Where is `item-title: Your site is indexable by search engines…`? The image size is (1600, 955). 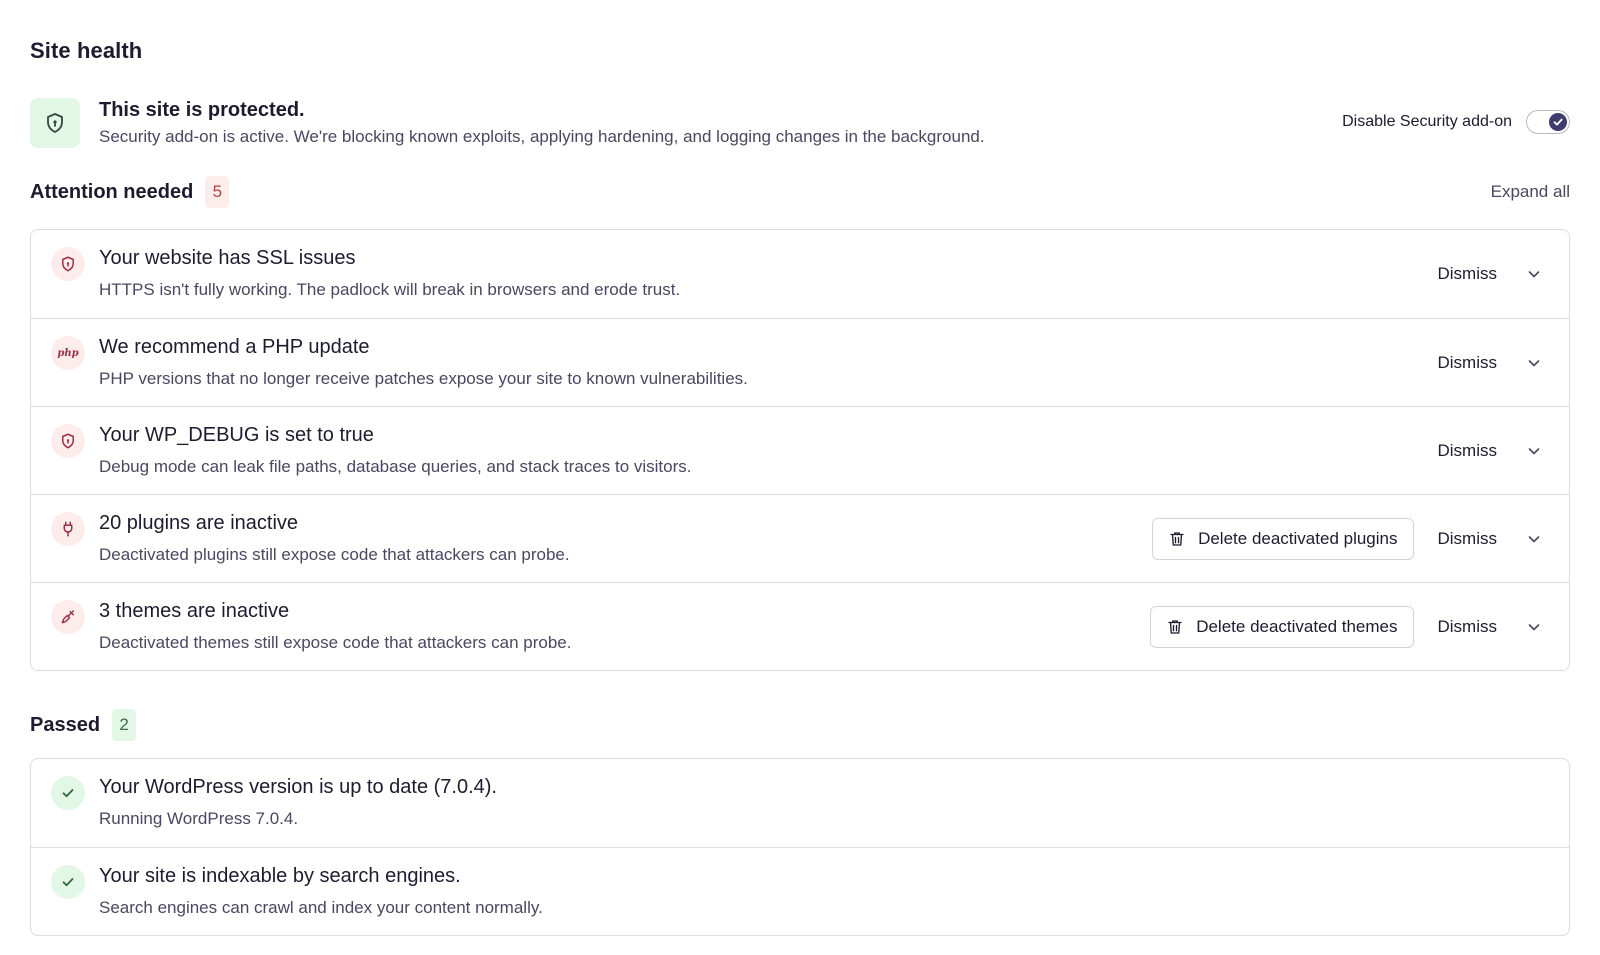 item-title: Your site is indexable by search engines… is located at coordinates (280, 876).